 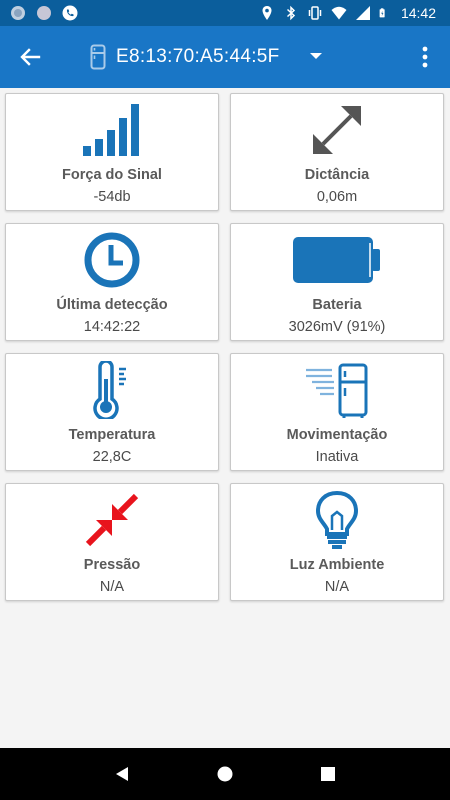 I want to click on recents-square-icon, so click(x=328, y=774).